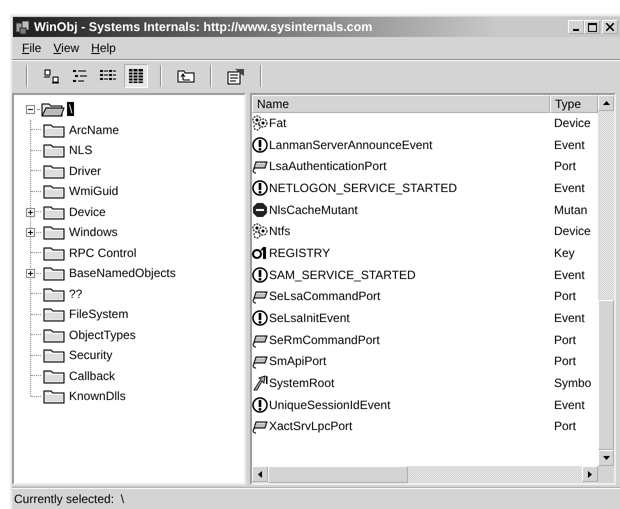 This screenshot has height=509, width=620. I want to click on large-icons-view-icon, so click(52, 76).